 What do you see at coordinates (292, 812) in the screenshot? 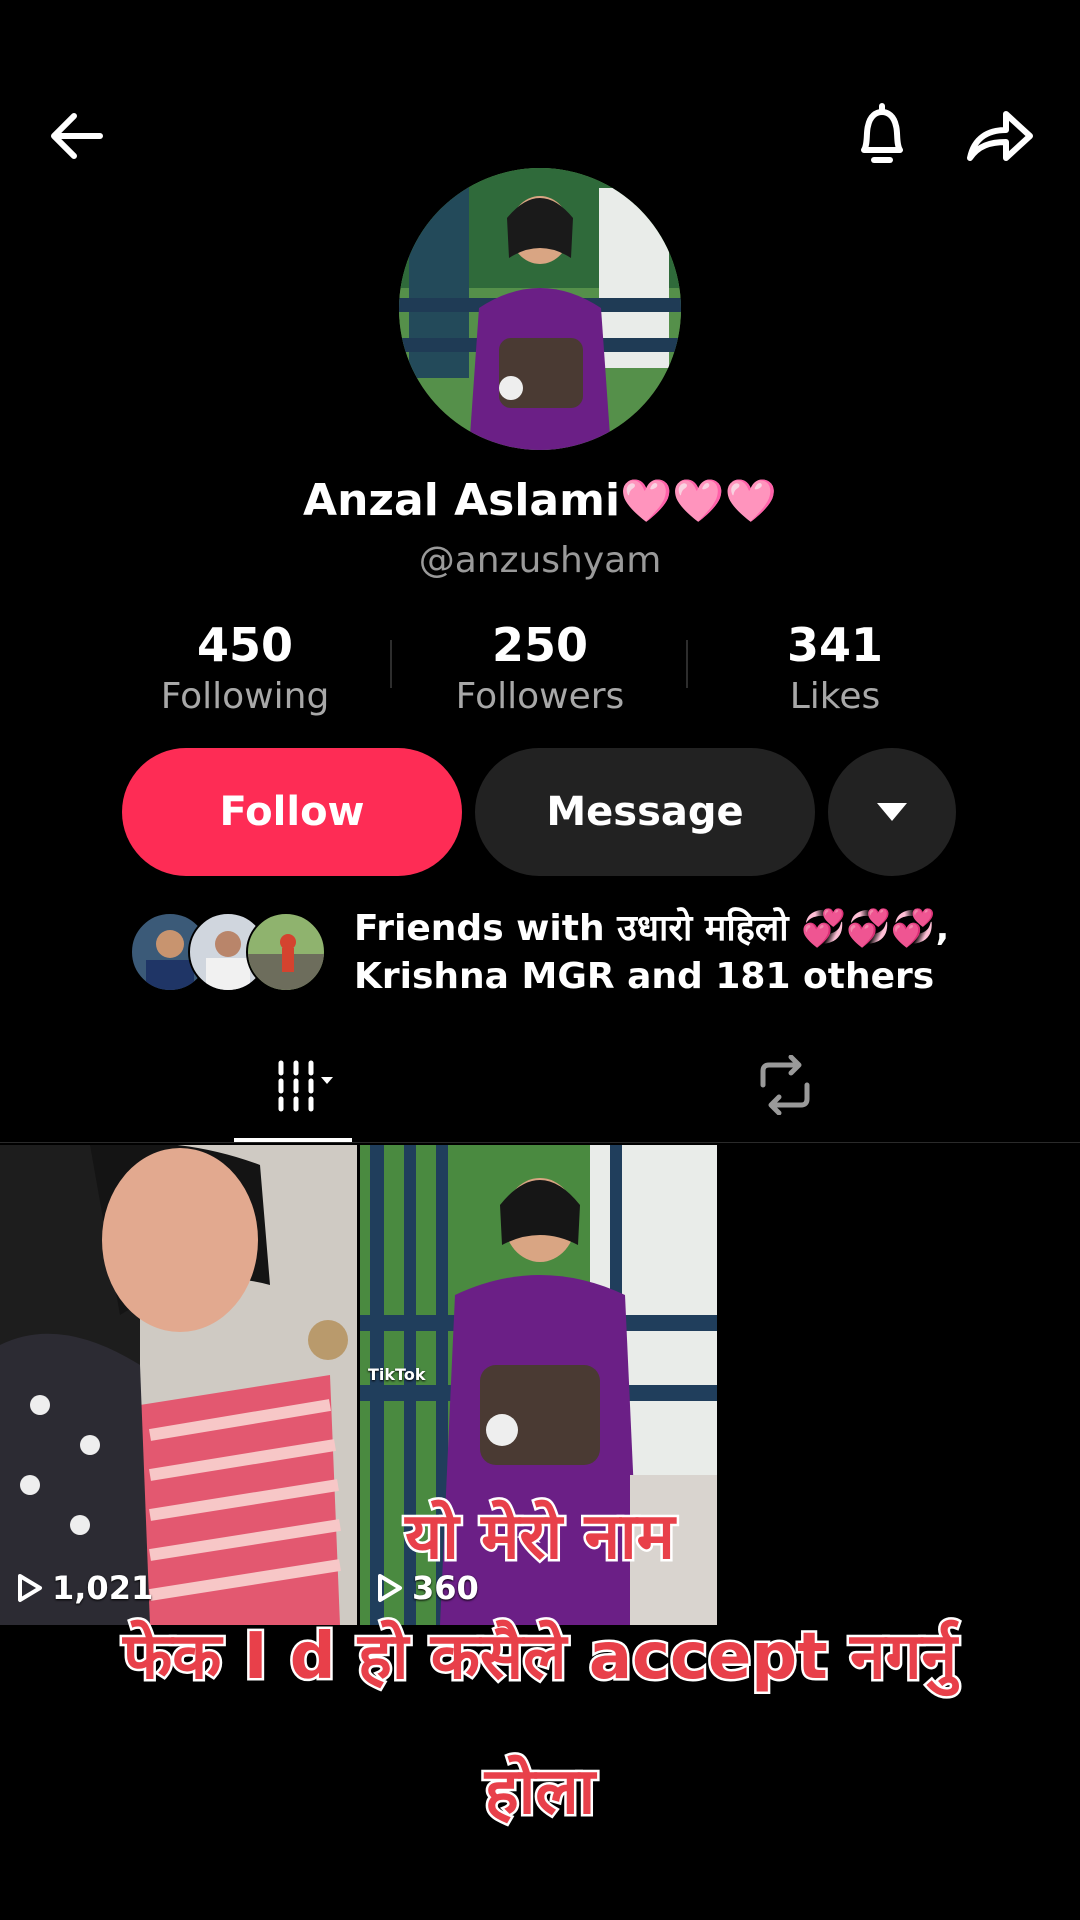
I see `follow-button: Follow` at bounding box center [292, 812].